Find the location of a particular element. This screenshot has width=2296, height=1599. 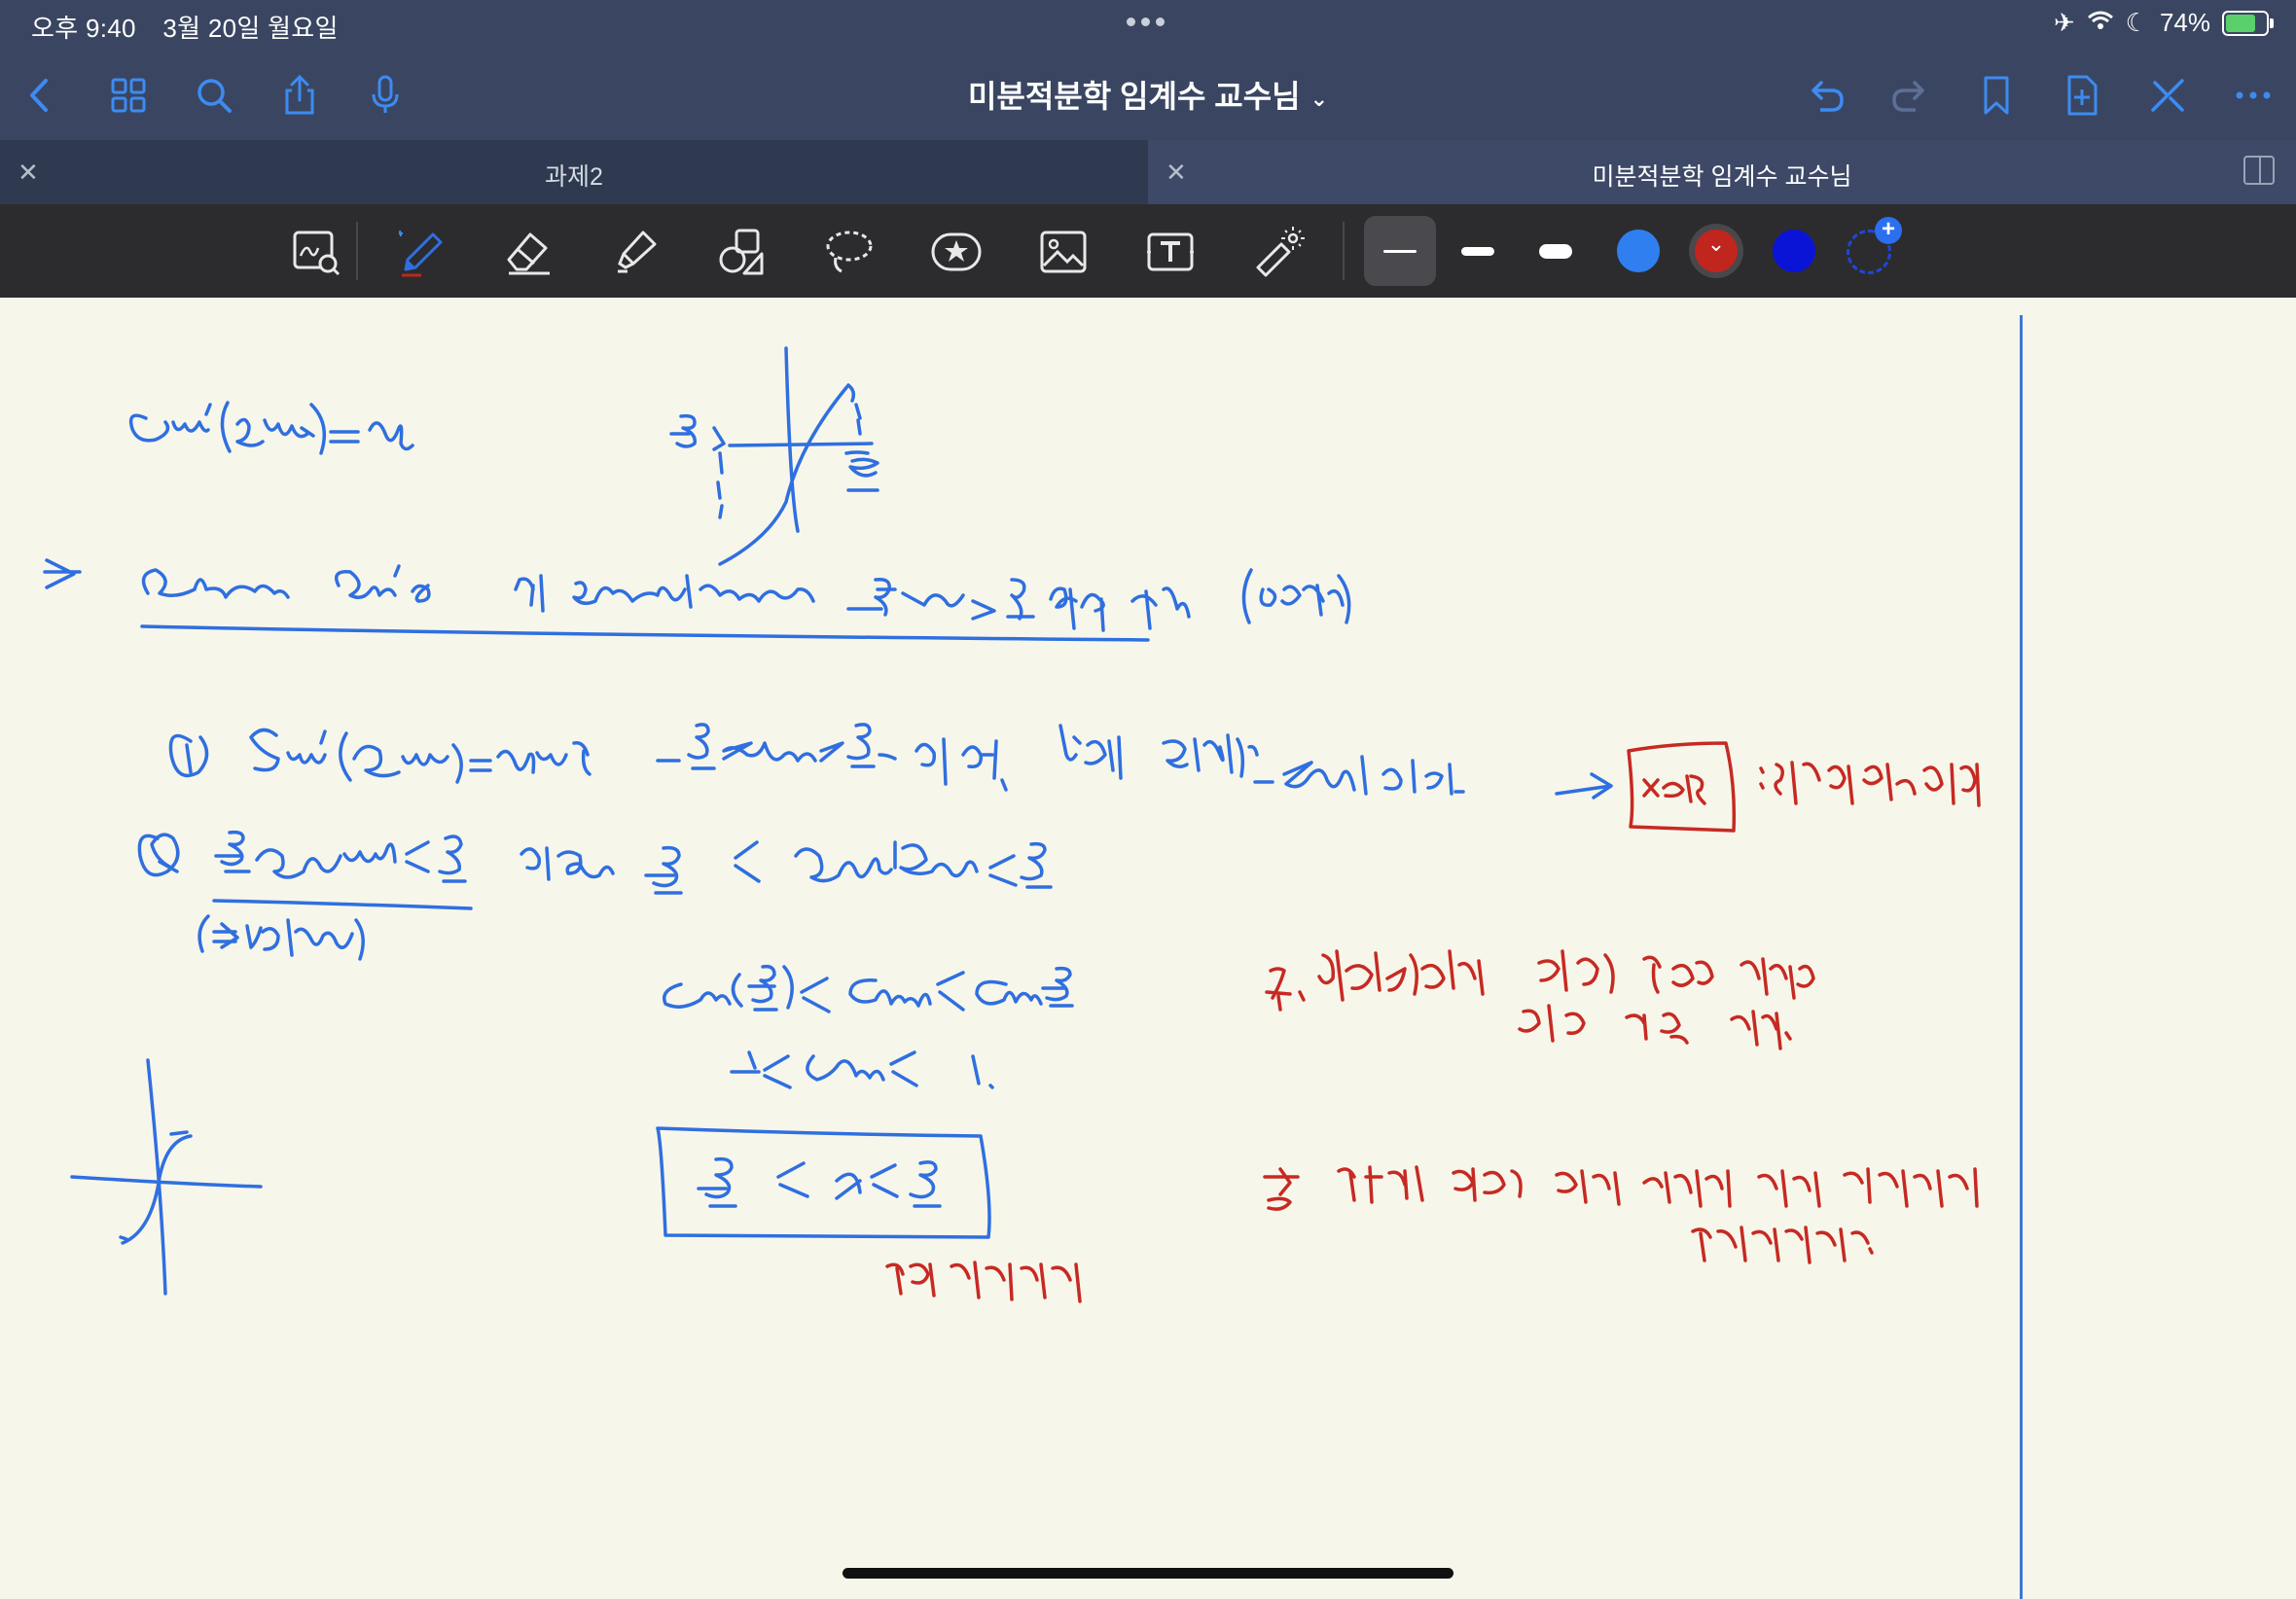

eraser-tool is located at coordinates (528, 252).